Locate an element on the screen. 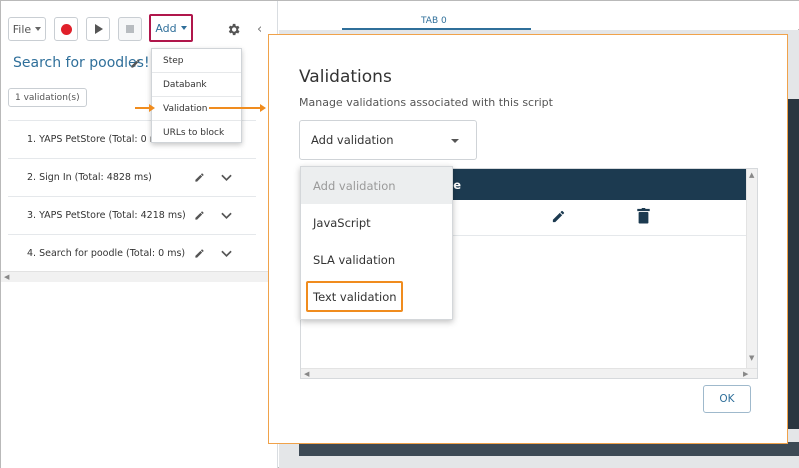  transaction-row: 3. YAPS PetStore (Total: 4218 ms) is located at coordinates (132, 215).